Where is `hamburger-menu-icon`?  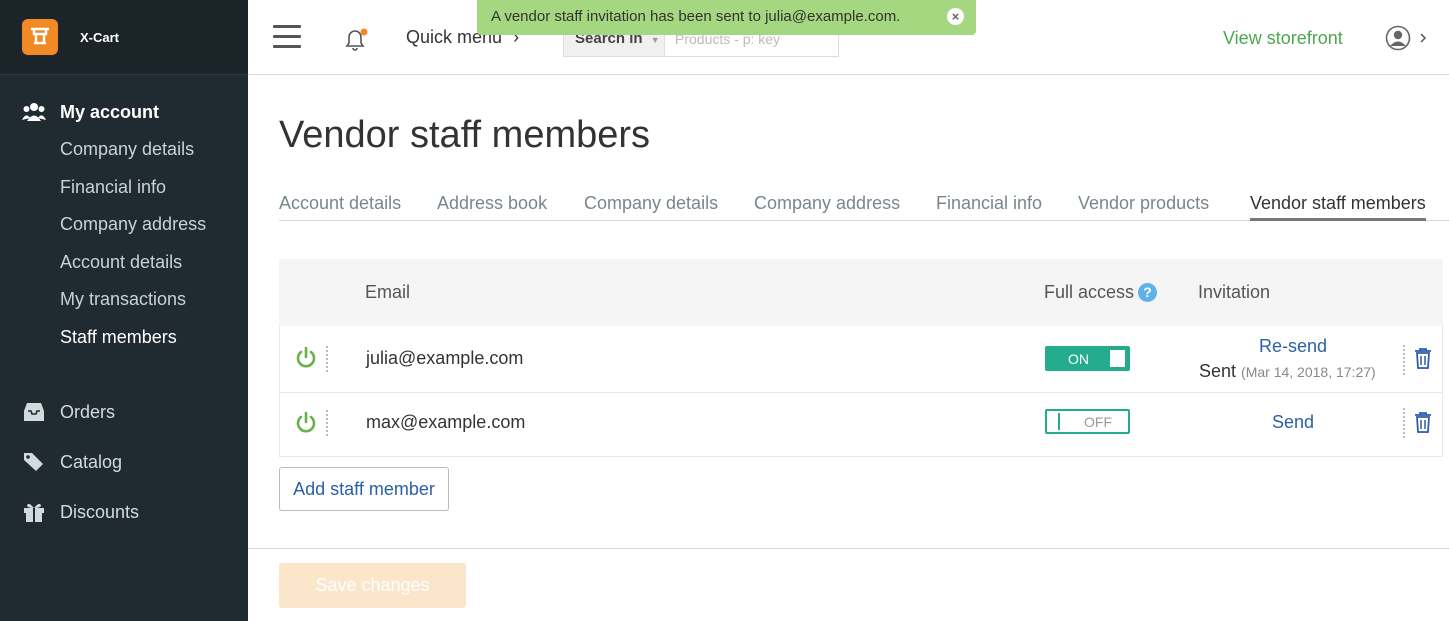
hamburger-menu-icon is located at coordinates (287, 37).